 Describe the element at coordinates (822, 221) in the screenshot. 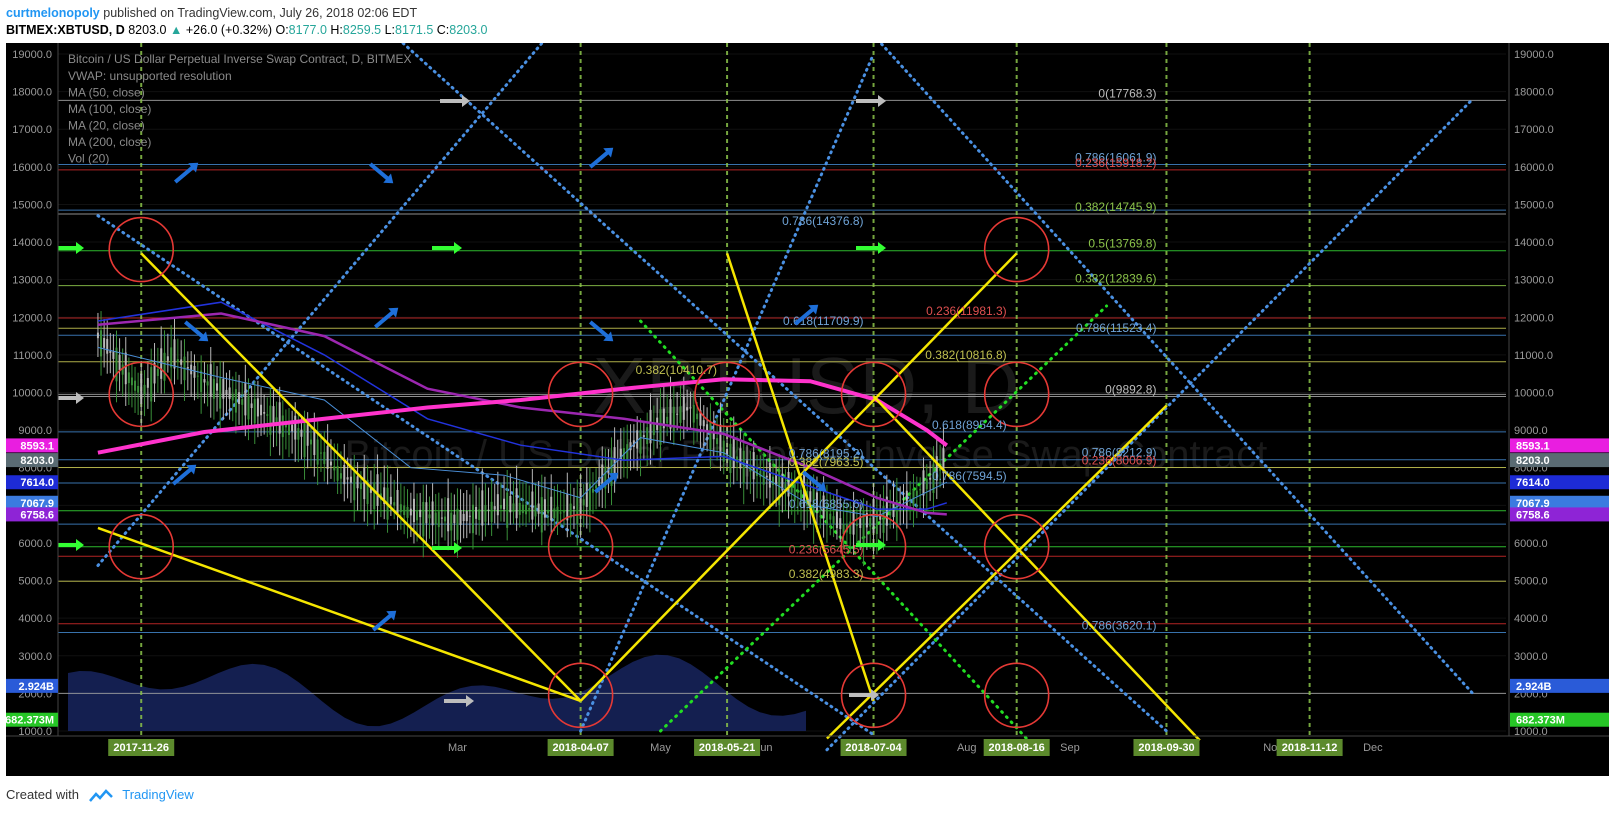

I see `fib-level-label: 0.786(14376.8)` at that location.